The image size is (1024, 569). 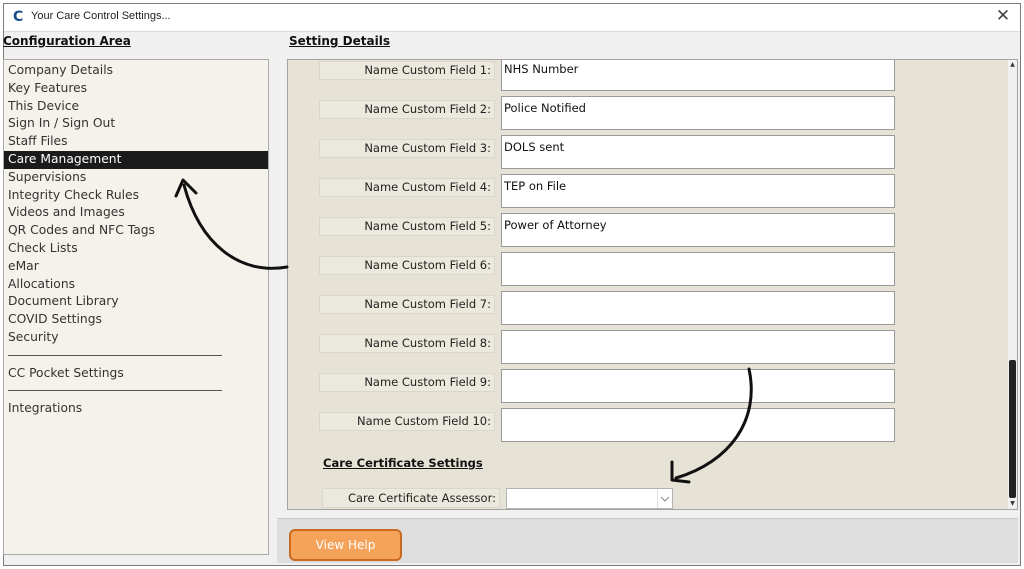 I want to click on chevron-down-icon, so click(x=664, y=498).